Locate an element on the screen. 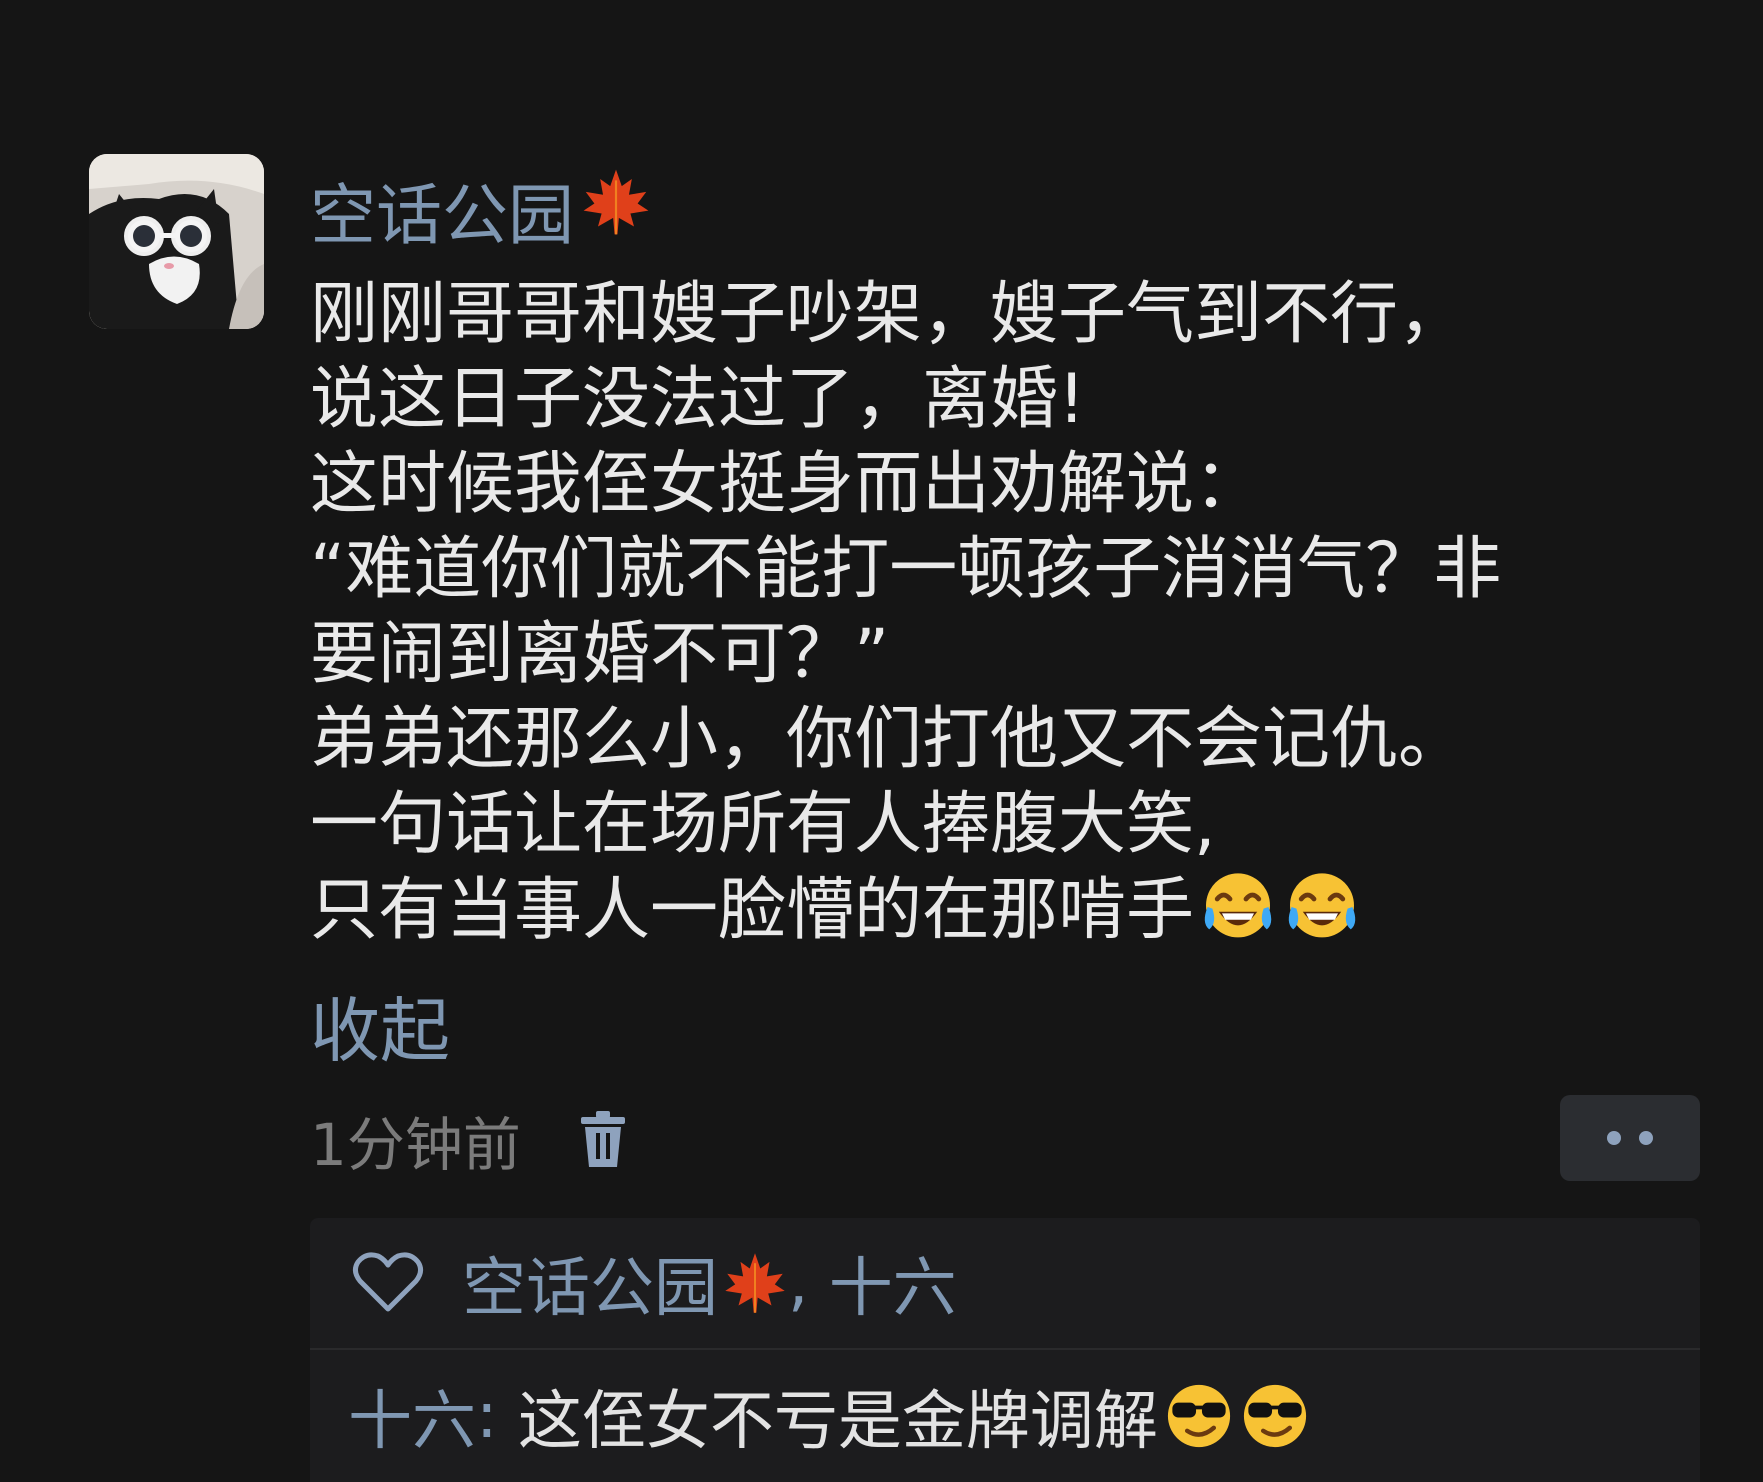 This screenshot has width=1763, height=1482. trash-icon is located at coordinates (602, 1139).